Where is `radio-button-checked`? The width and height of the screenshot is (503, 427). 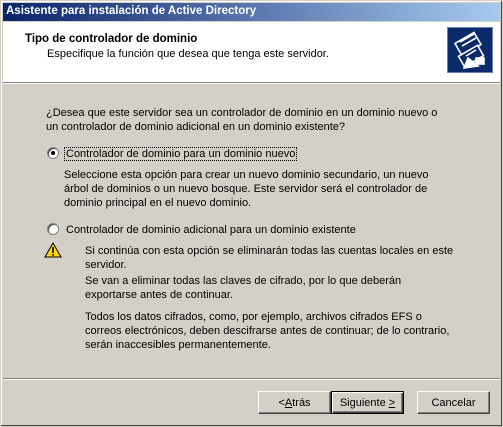 radio-button-checked is located at coordinates (53, 153).